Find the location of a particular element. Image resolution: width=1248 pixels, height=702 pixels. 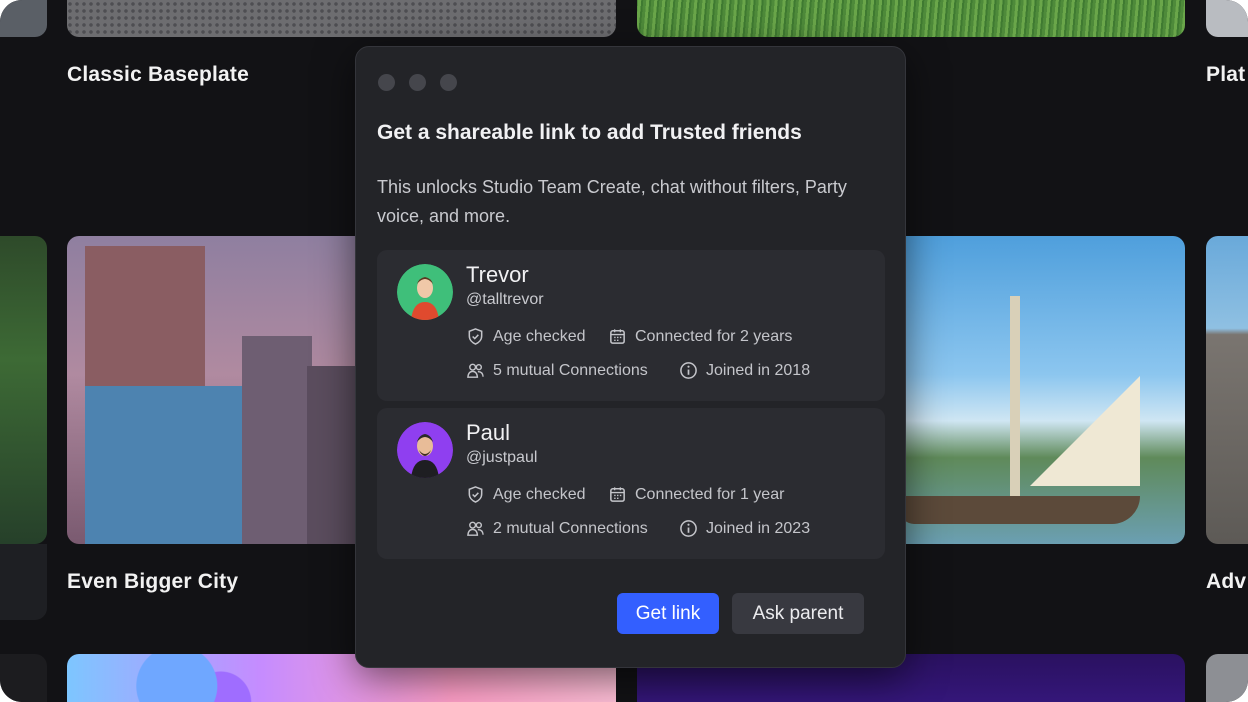

hull-shape is located at coordinates (1020, 510).